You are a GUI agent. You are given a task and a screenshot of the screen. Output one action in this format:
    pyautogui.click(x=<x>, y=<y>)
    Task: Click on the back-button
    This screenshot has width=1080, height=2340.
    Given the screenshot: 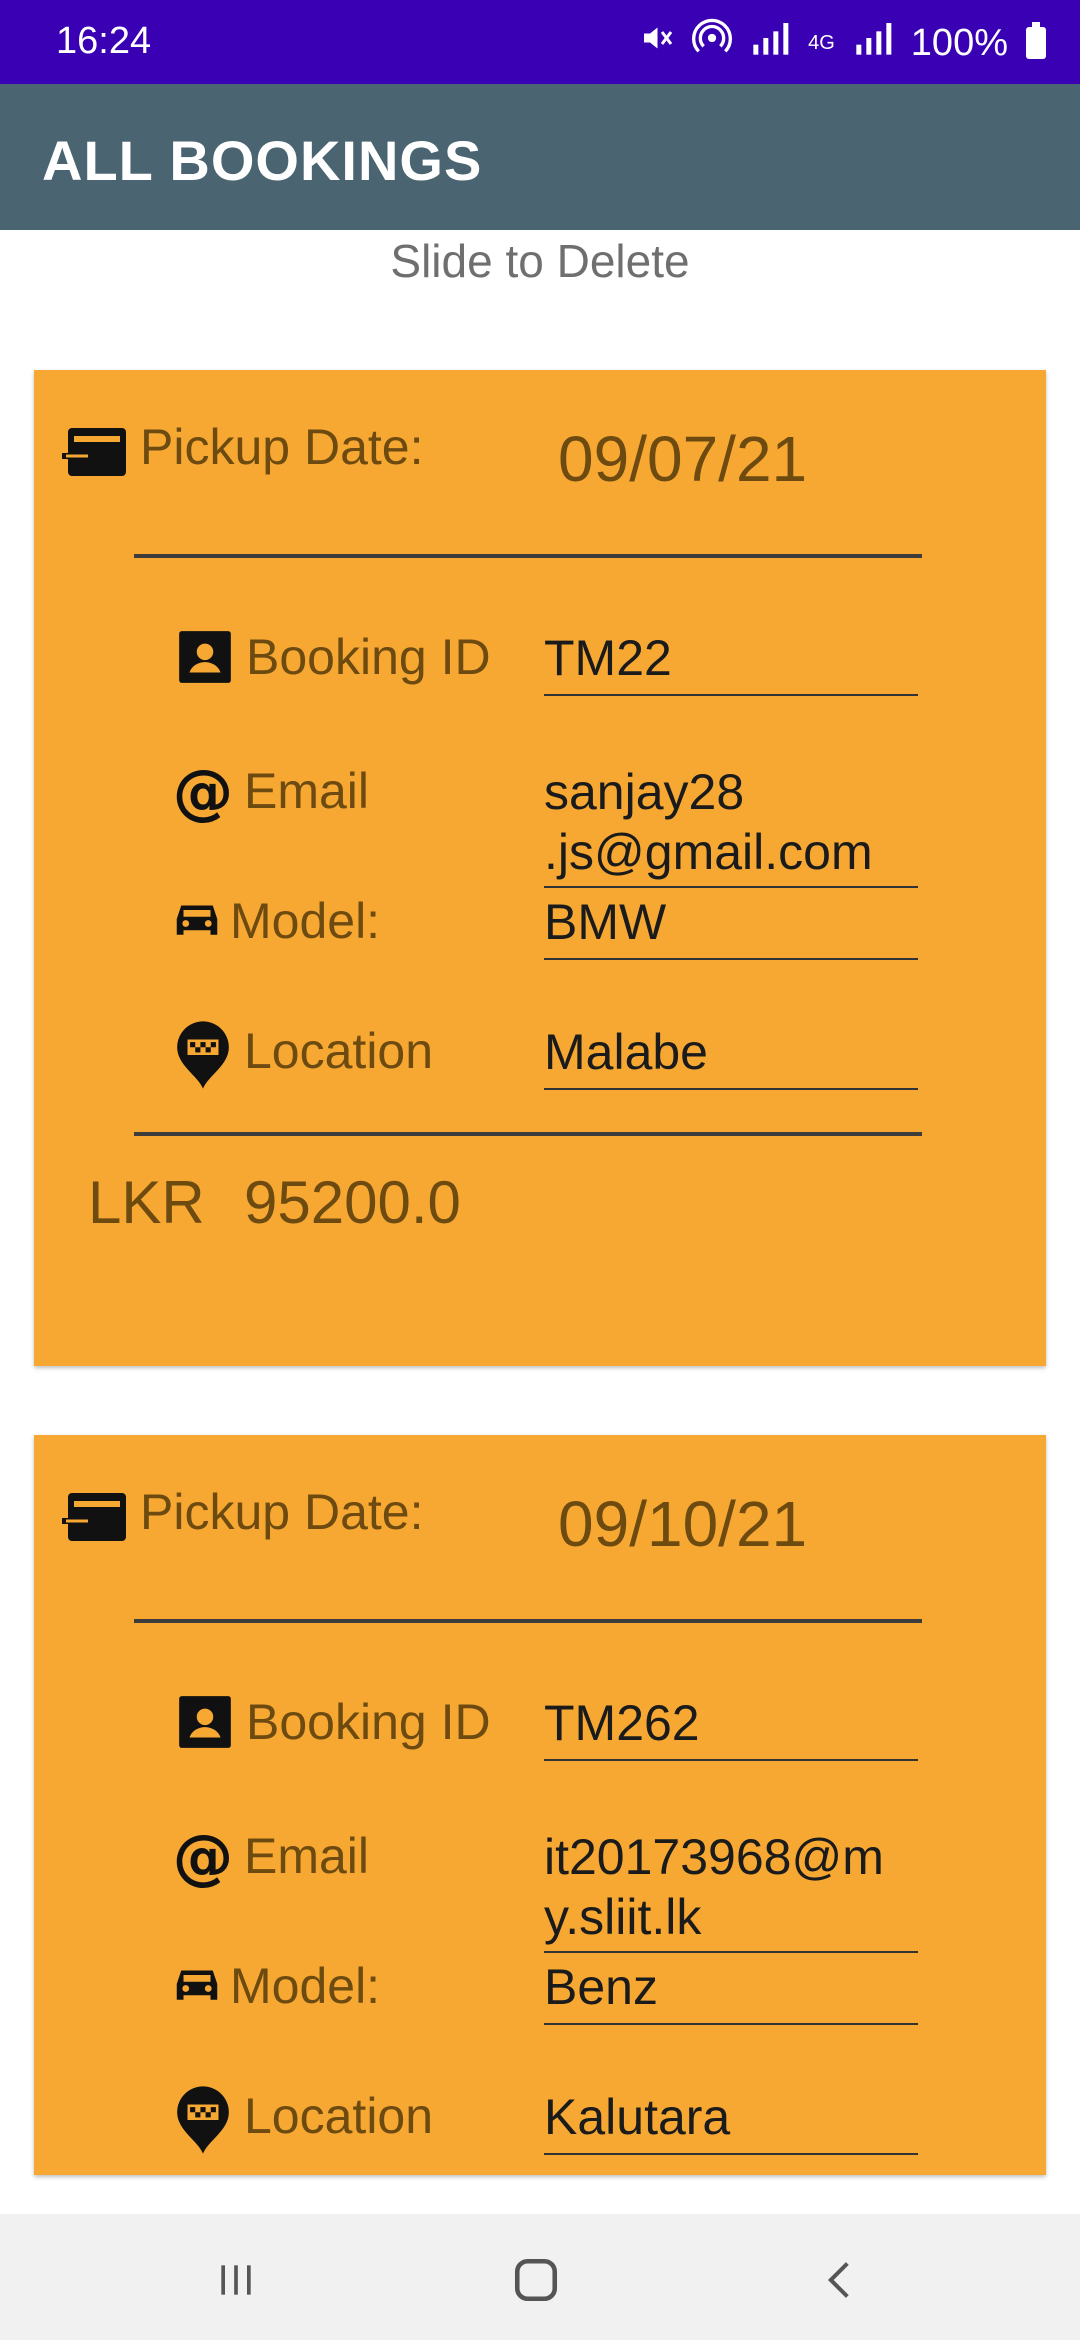 What is the action you would take?
    pyautogui.click(x=840, y=2280)
    